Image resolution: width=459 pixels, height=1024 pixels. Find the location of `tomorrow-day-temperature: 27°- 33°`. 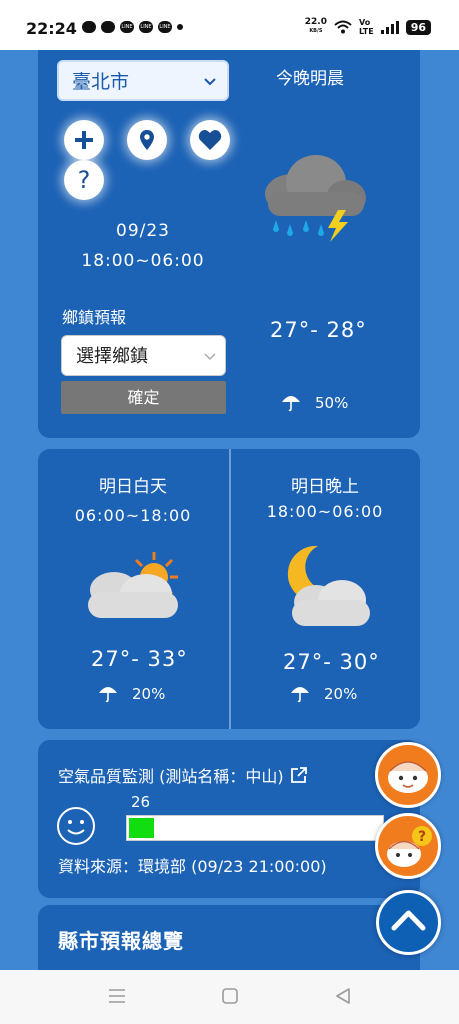

tomorrow-day-temperature: 27°- 33° is located at coordinates (139, 659).